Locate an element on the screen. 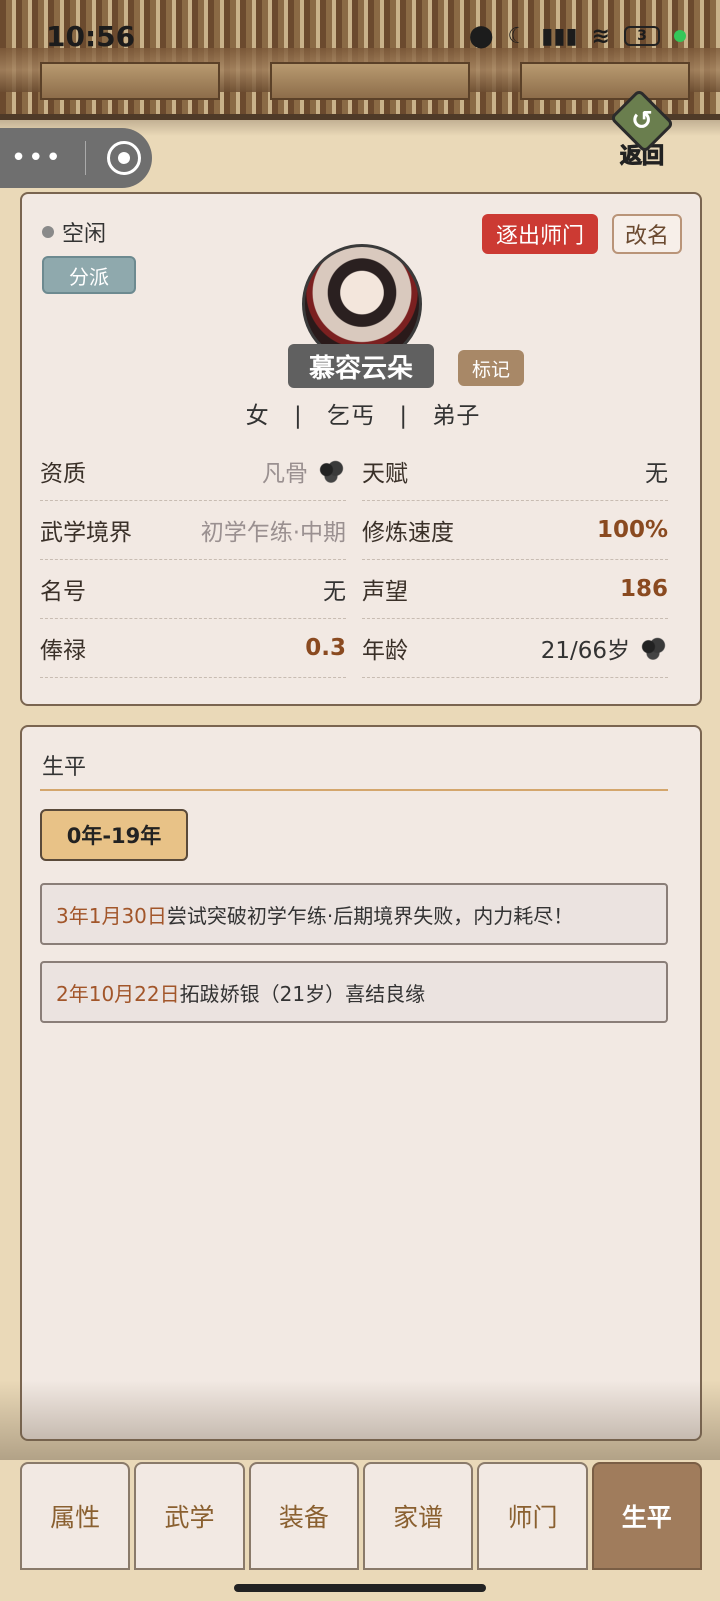  assign-faction-button: 分派 is located at coordinates (89, 275).